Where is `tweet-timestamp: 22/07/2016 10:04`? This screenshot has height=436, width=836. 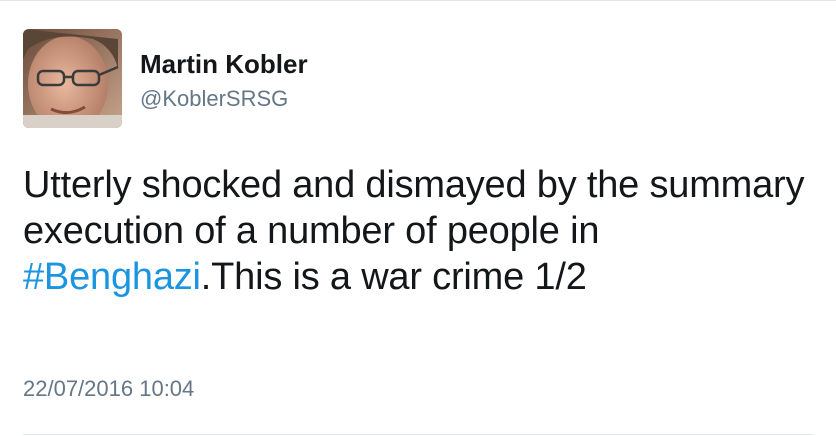 tweet-timestamp: 22/07/2016 10:04 is located at coordinates (108, 389).